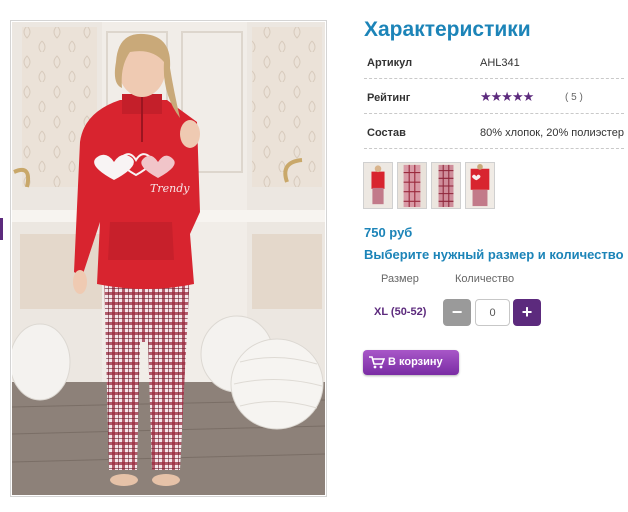  What do you see at coordinates (500, 63) in the screenshot?
I see `article-value: AHL341` at bounding box center [500, 63].